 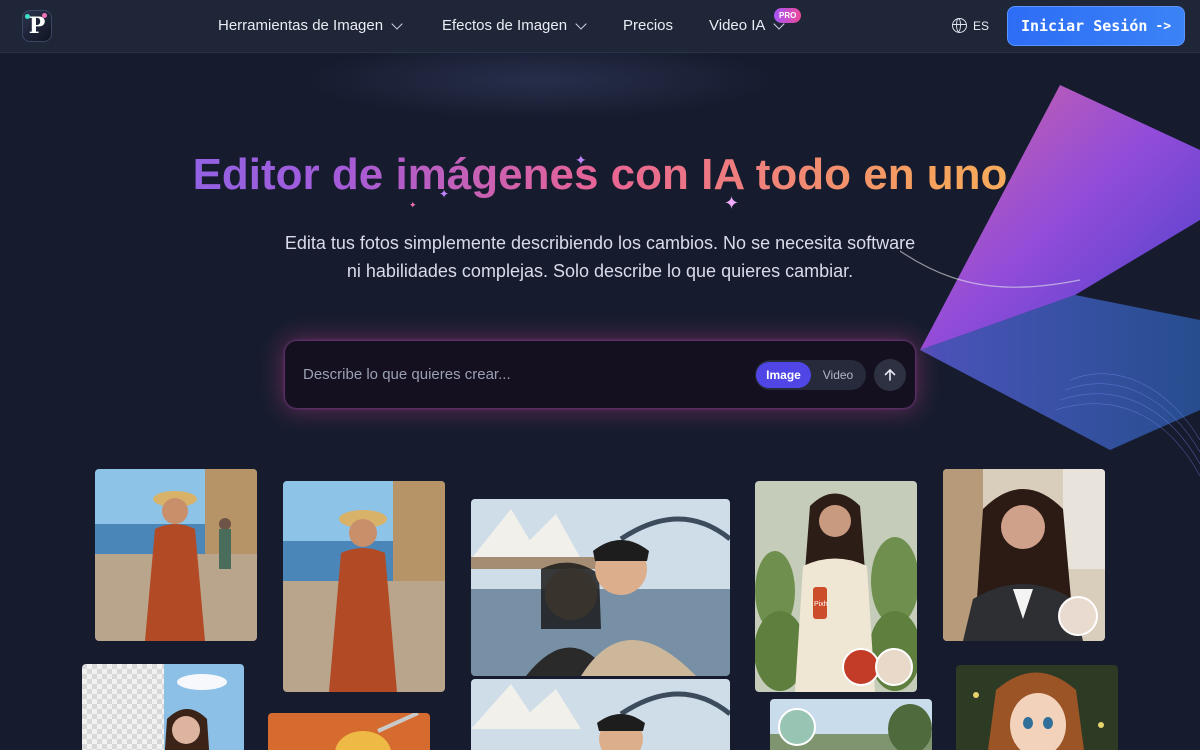 What do you see at coordinates (1163, 26) in the screenshot?
I see `arrow-right-icon: ->` at bounding box center [1163, 26].